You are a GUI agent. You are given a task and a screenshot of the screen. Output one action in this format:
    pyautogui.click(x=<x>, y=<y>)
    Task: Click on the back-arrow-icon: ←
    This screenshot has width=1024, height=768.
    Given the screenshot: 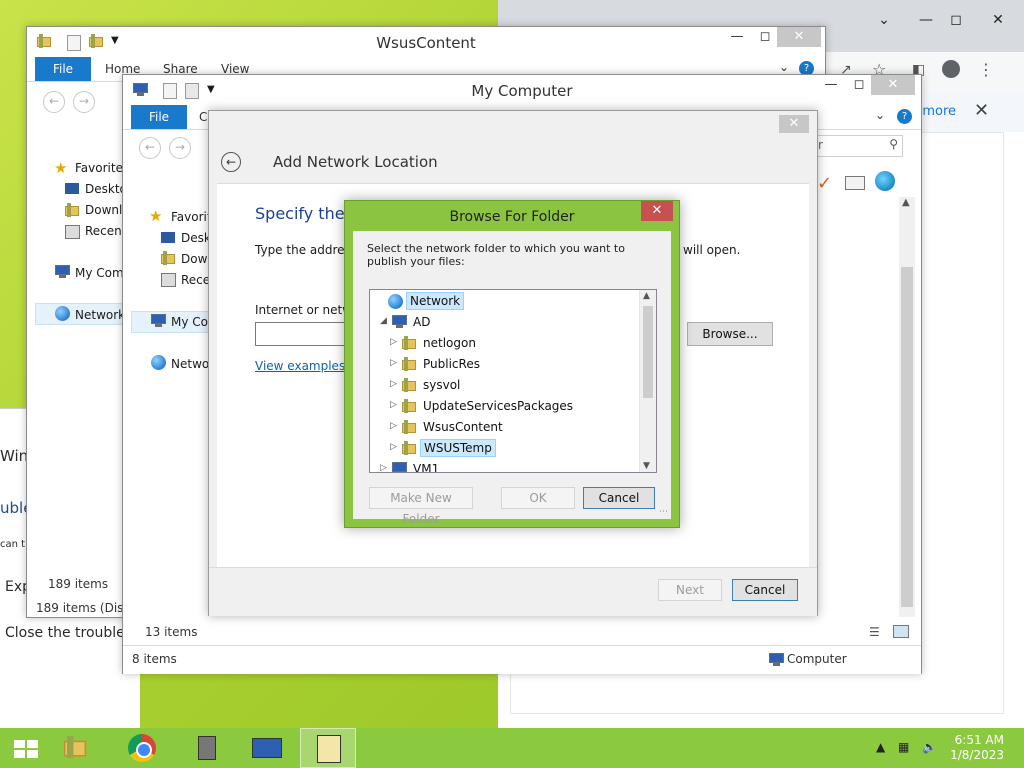 What is the action you would take?
    pyautogui.click(x=231, y=162)
    